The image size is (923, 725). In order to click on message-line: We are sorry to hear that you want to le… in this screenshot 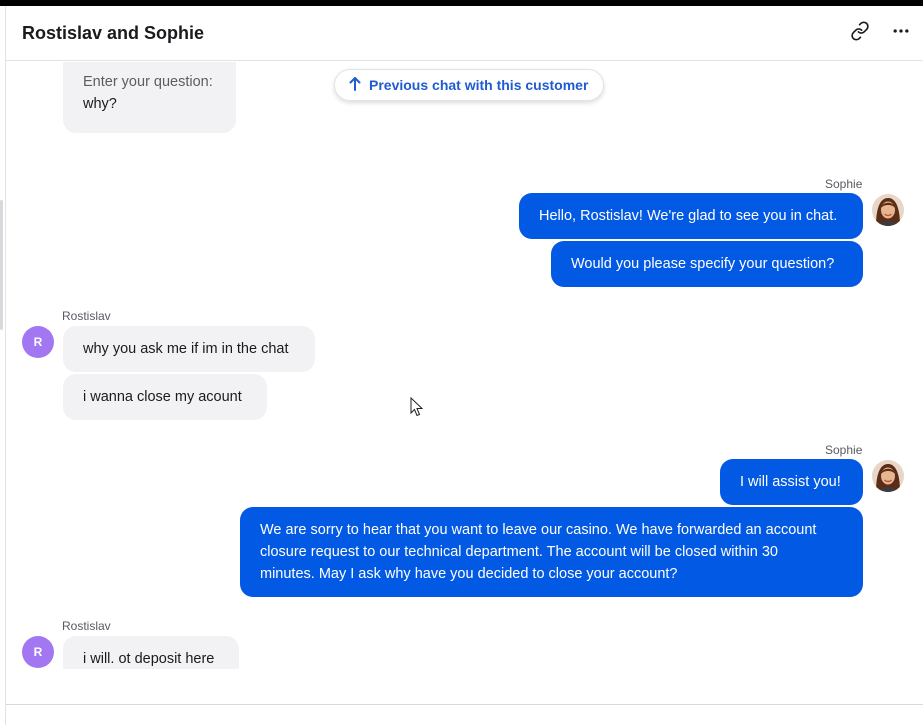, I will do `click(538, 530)`.